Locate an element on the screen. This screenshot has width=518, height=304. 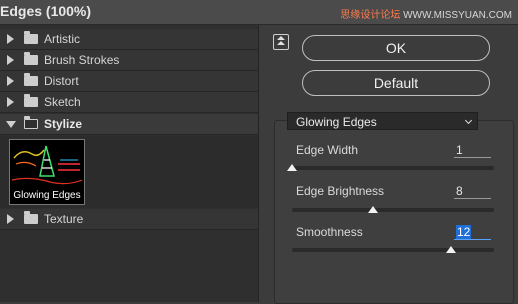
edge-brightness-value: 8 is located at coordinates (459, 191).